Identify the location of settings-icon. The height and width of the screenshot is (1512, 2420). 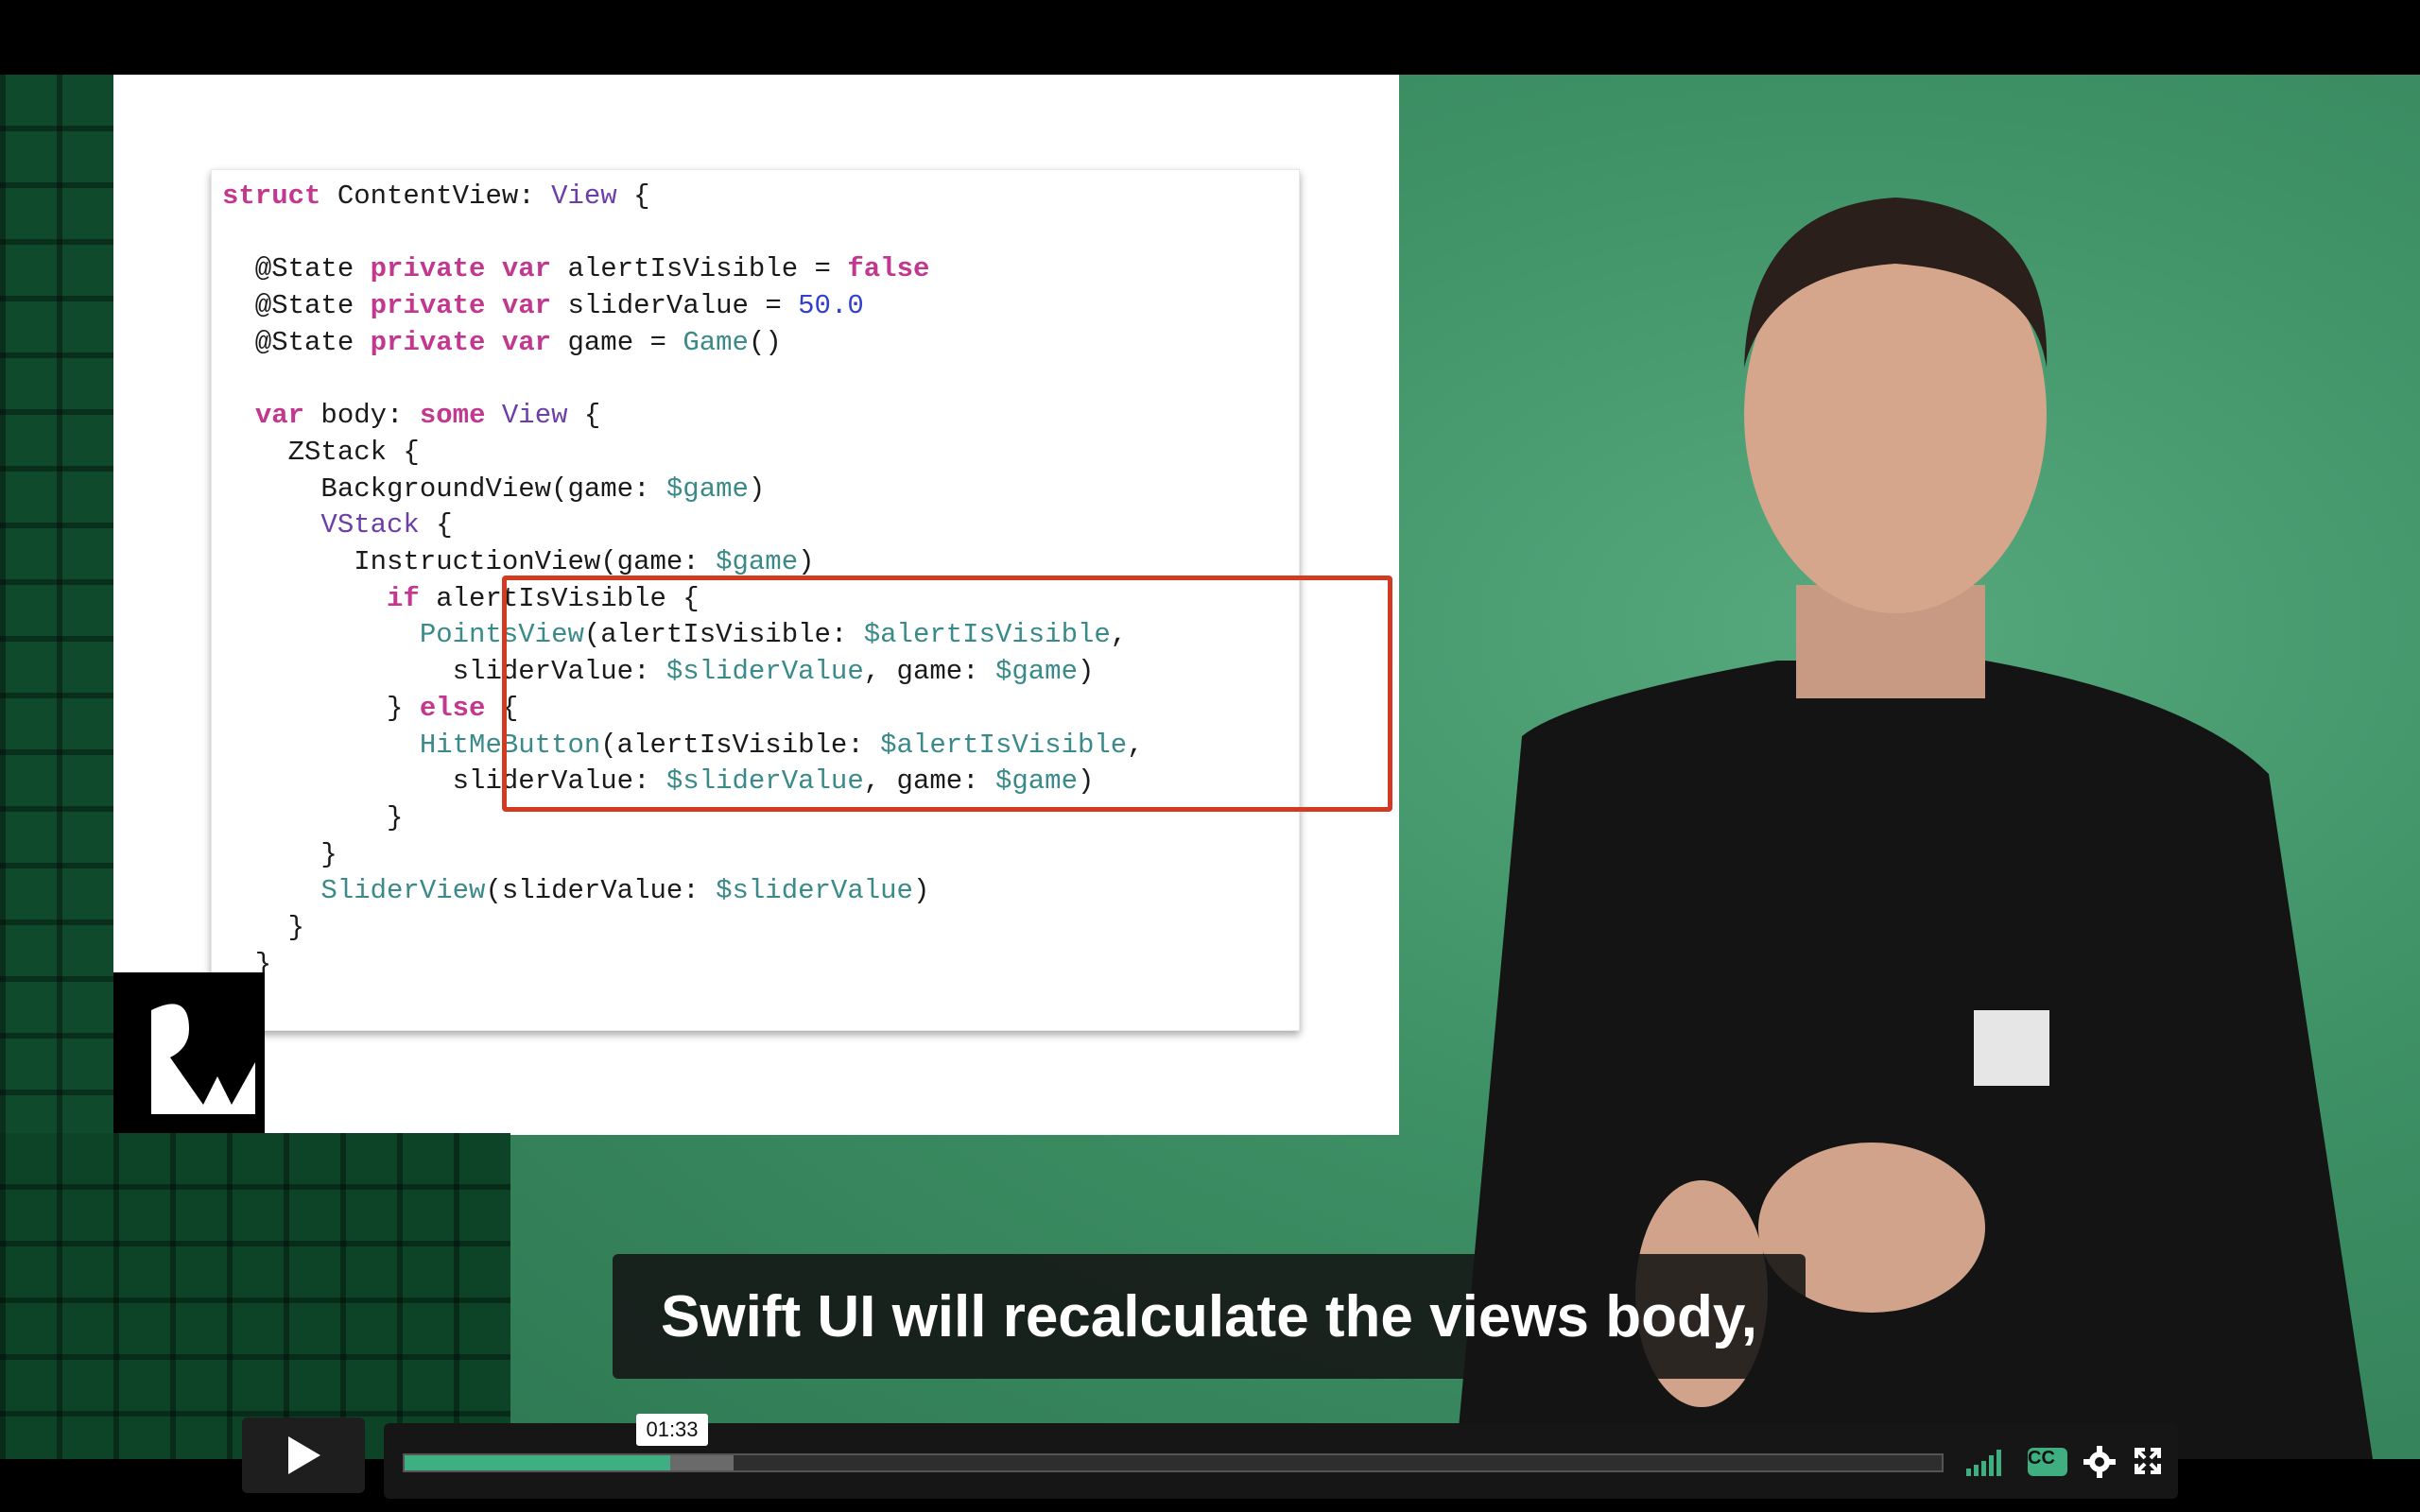
(2099, 1462).